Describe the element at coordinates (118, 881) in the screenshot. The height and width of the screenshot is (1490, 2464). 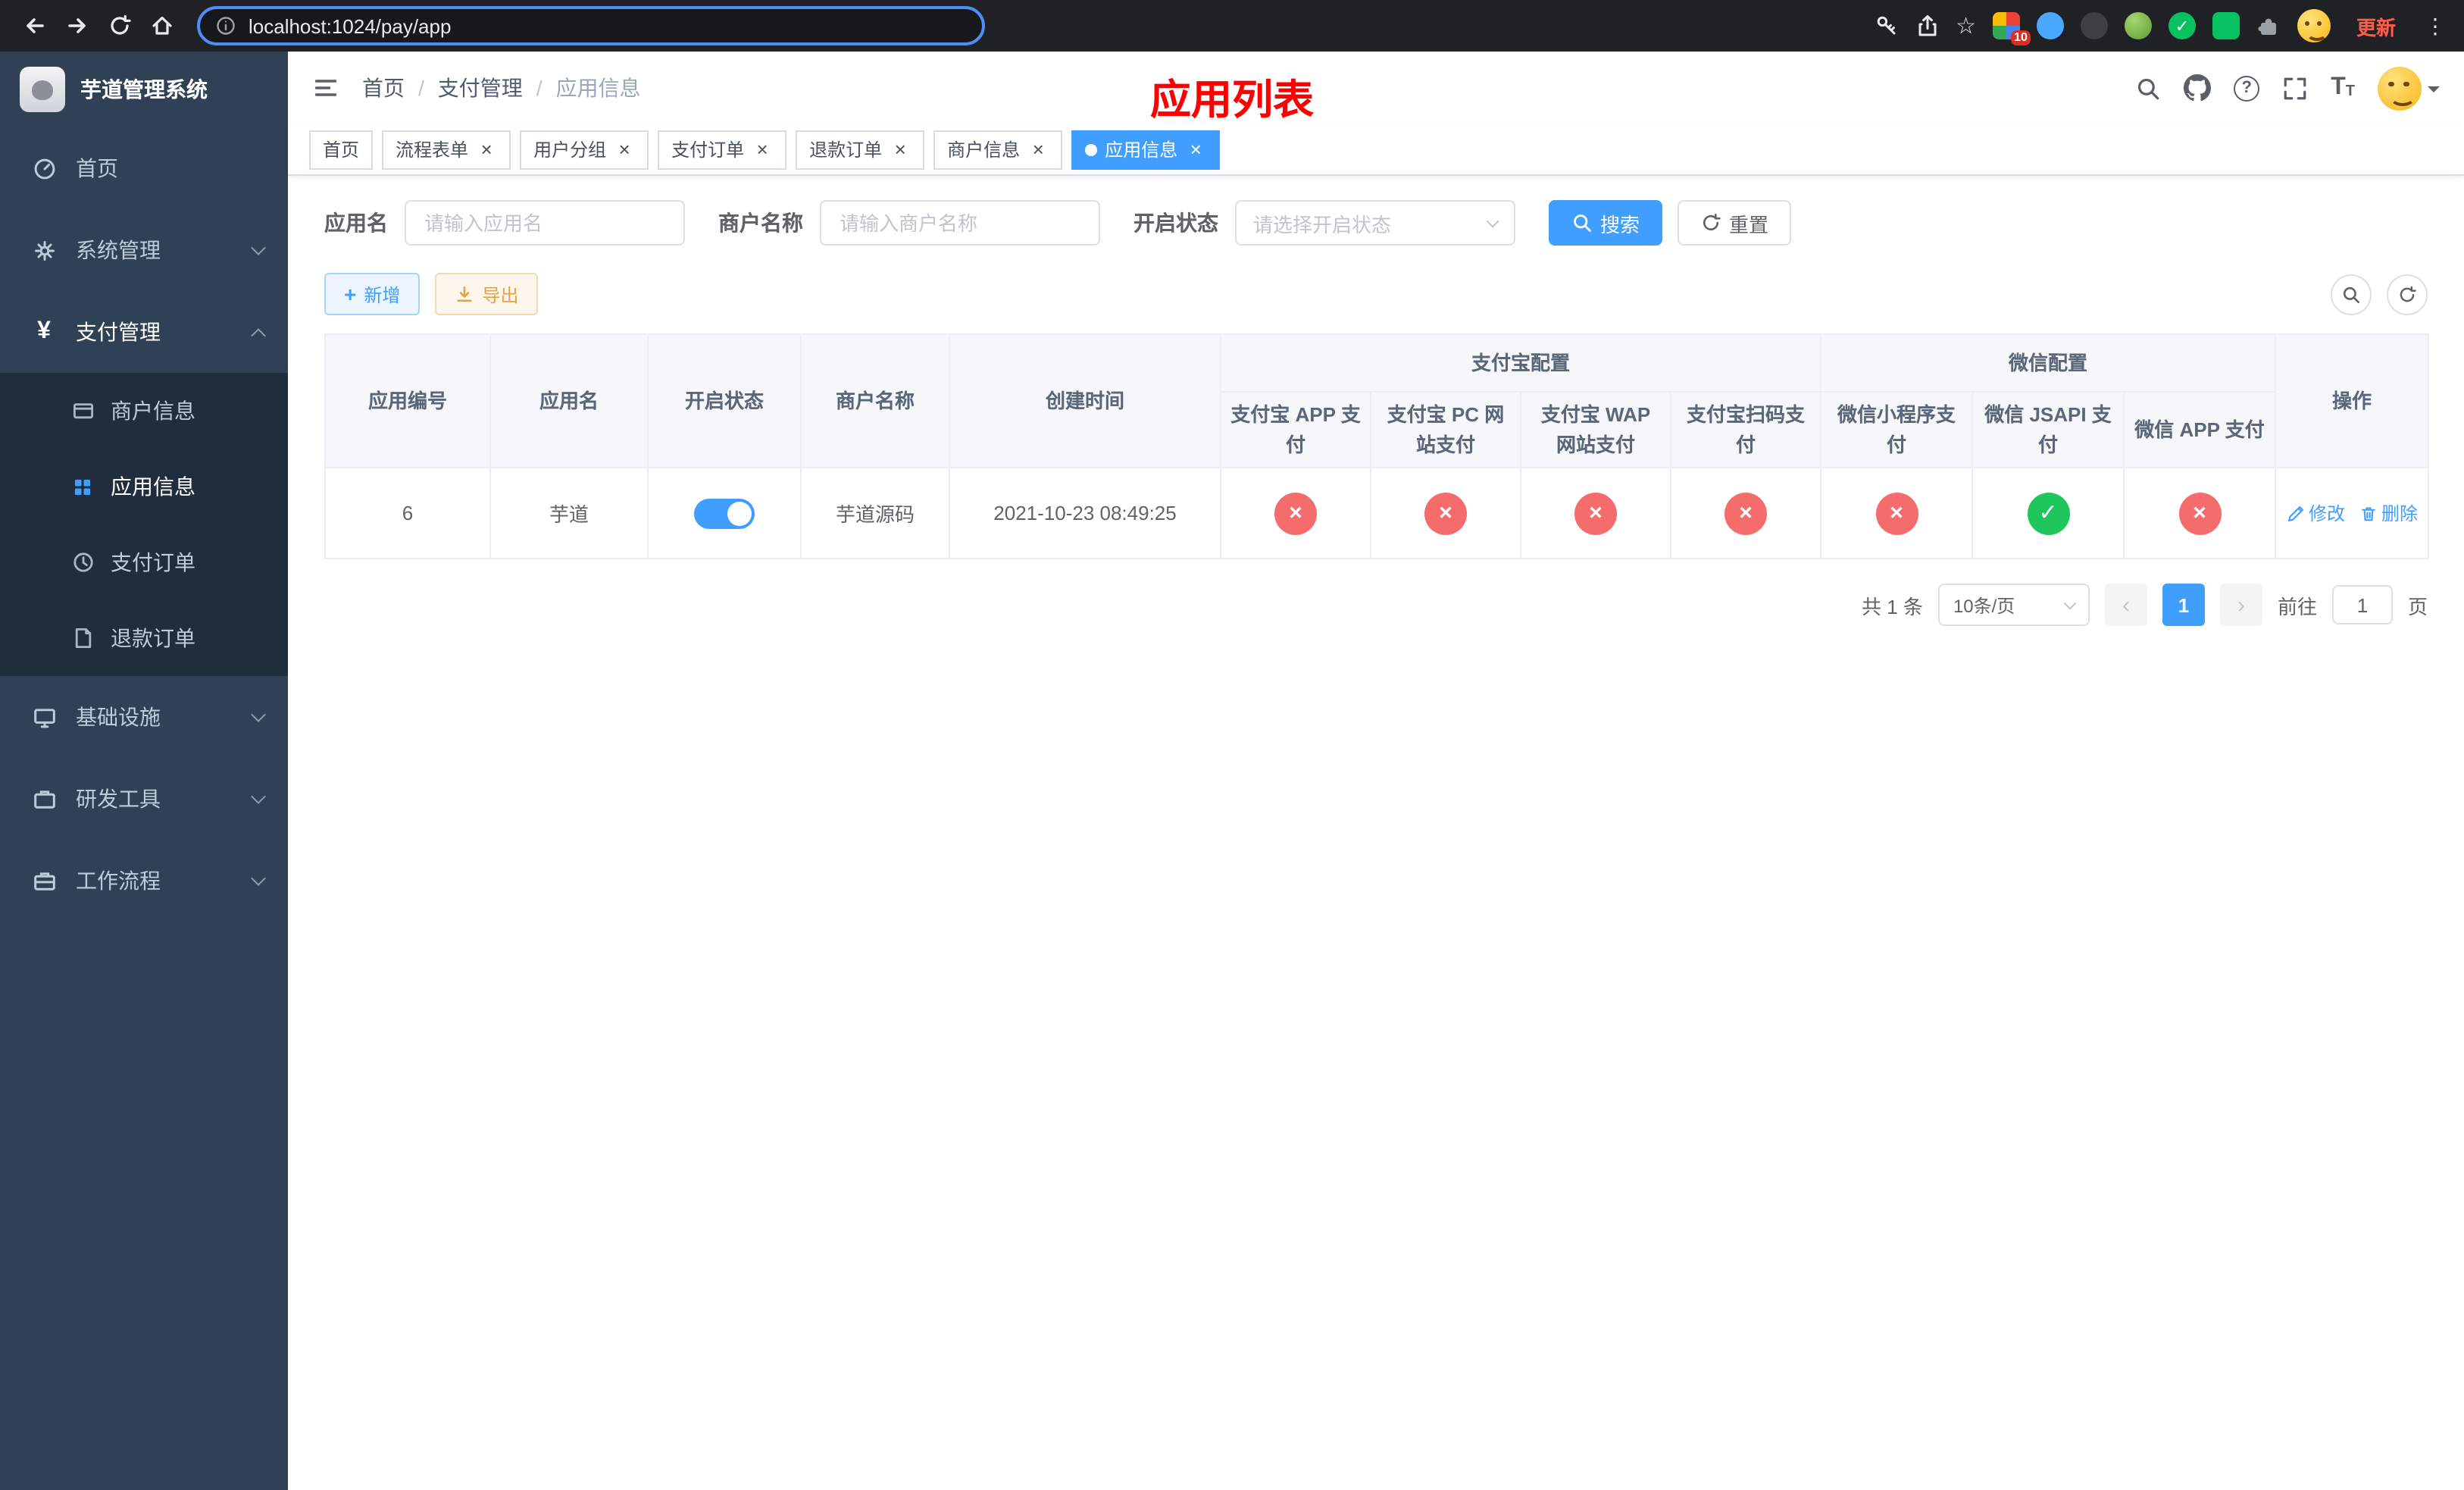
I see `sidebar-item-label: 工作流程` at that location.